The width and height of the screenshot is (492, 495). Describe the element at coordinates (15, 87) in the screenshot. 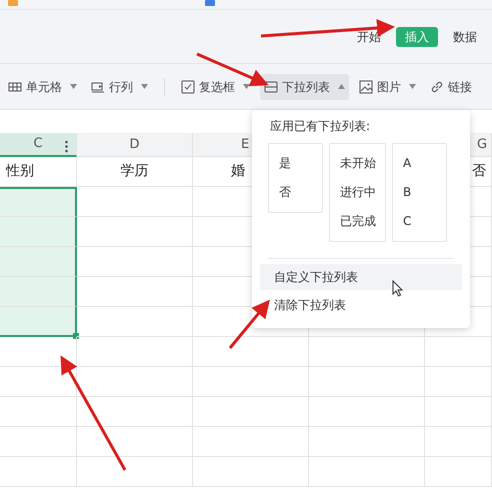

I see `grid-icon` at that location.